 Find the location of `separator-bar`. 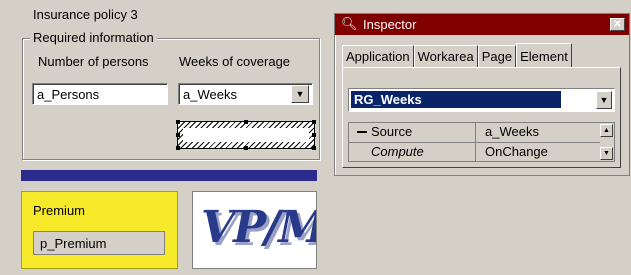

separator-bar is located at coordinates (169, 175).